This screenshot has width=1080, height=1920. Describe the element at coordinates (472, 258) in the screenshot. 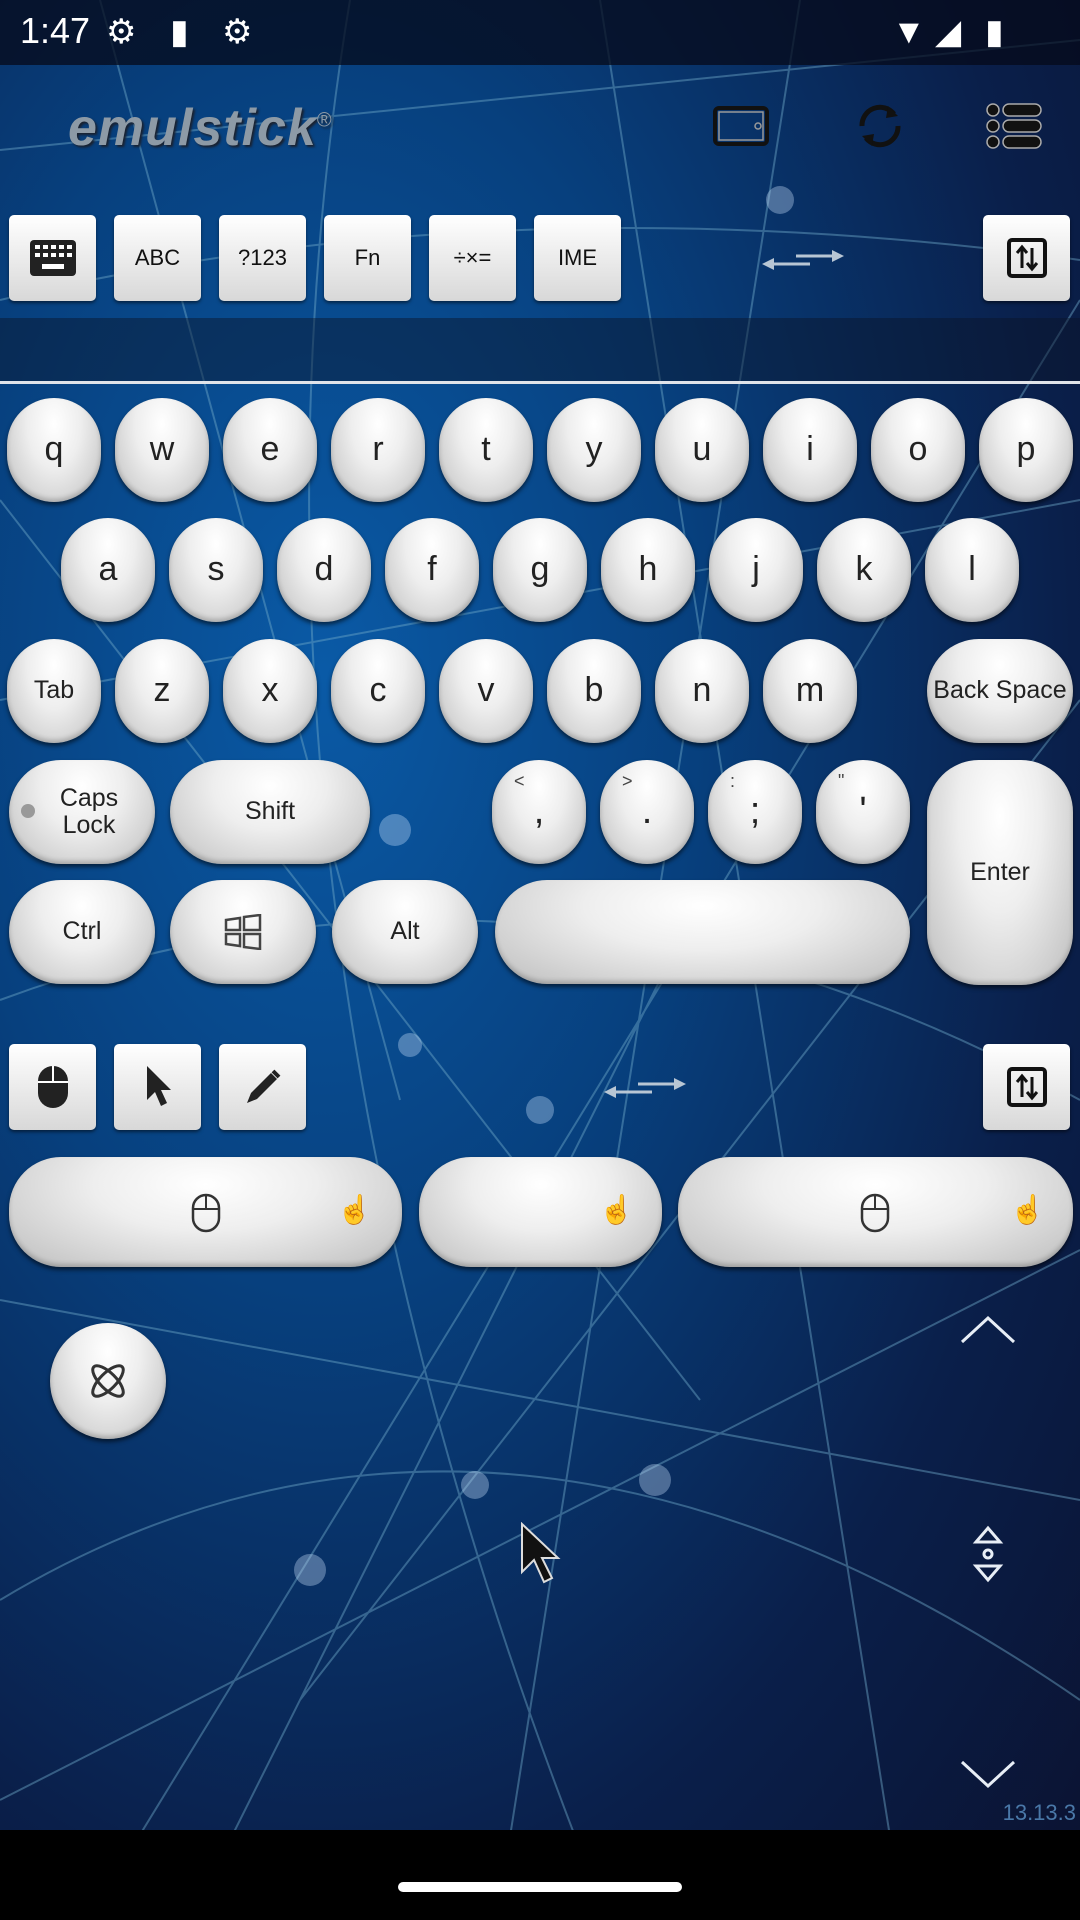

I see `math-symbols-button: ÷×=` at that location.